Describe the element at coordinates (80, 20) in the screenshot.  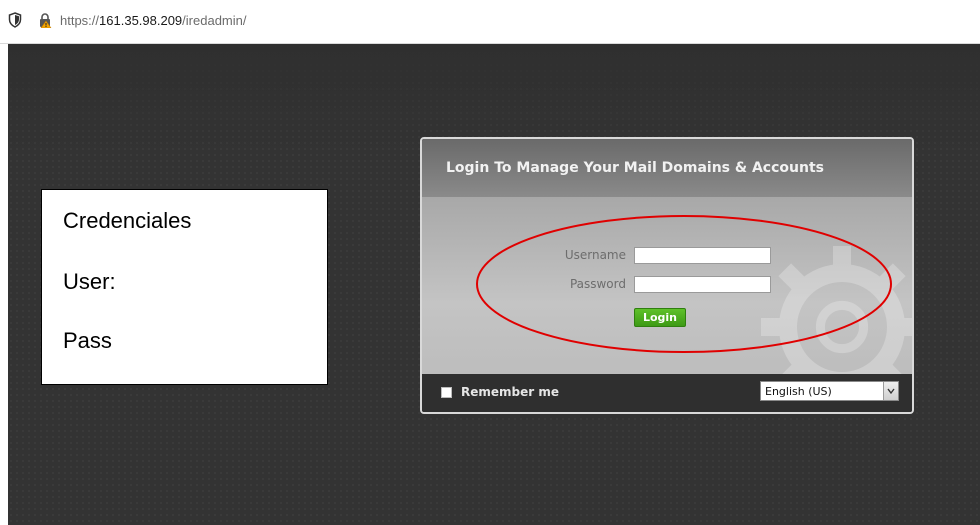
I see `url-prefix: https://` at that location.